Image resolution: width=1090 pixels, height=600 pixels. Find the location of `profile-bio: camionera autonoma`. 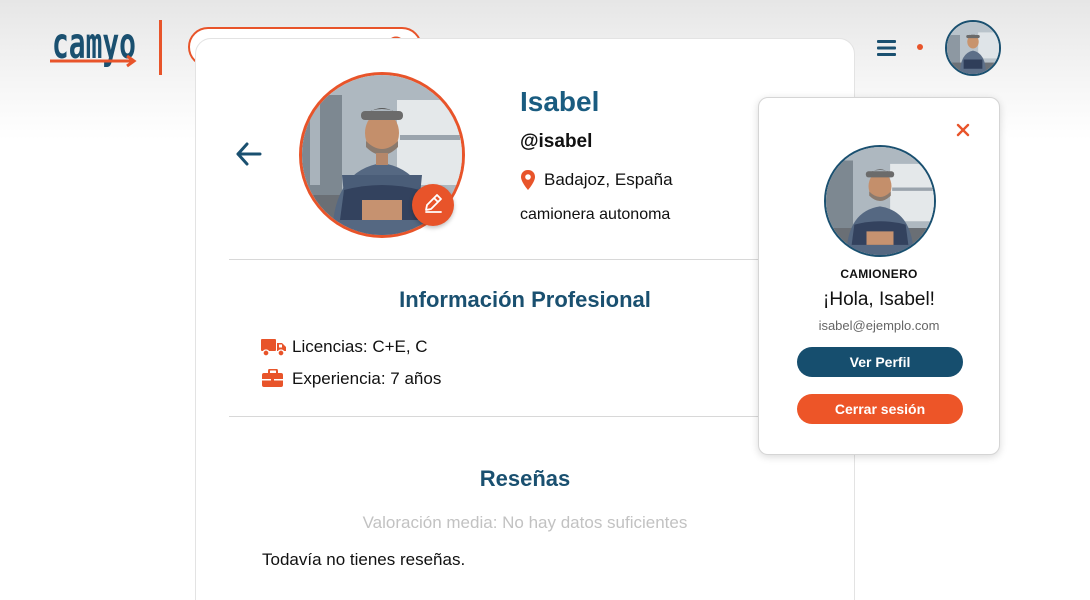

profile-bio: camionera autonoma is located at coordinates (595, 214).